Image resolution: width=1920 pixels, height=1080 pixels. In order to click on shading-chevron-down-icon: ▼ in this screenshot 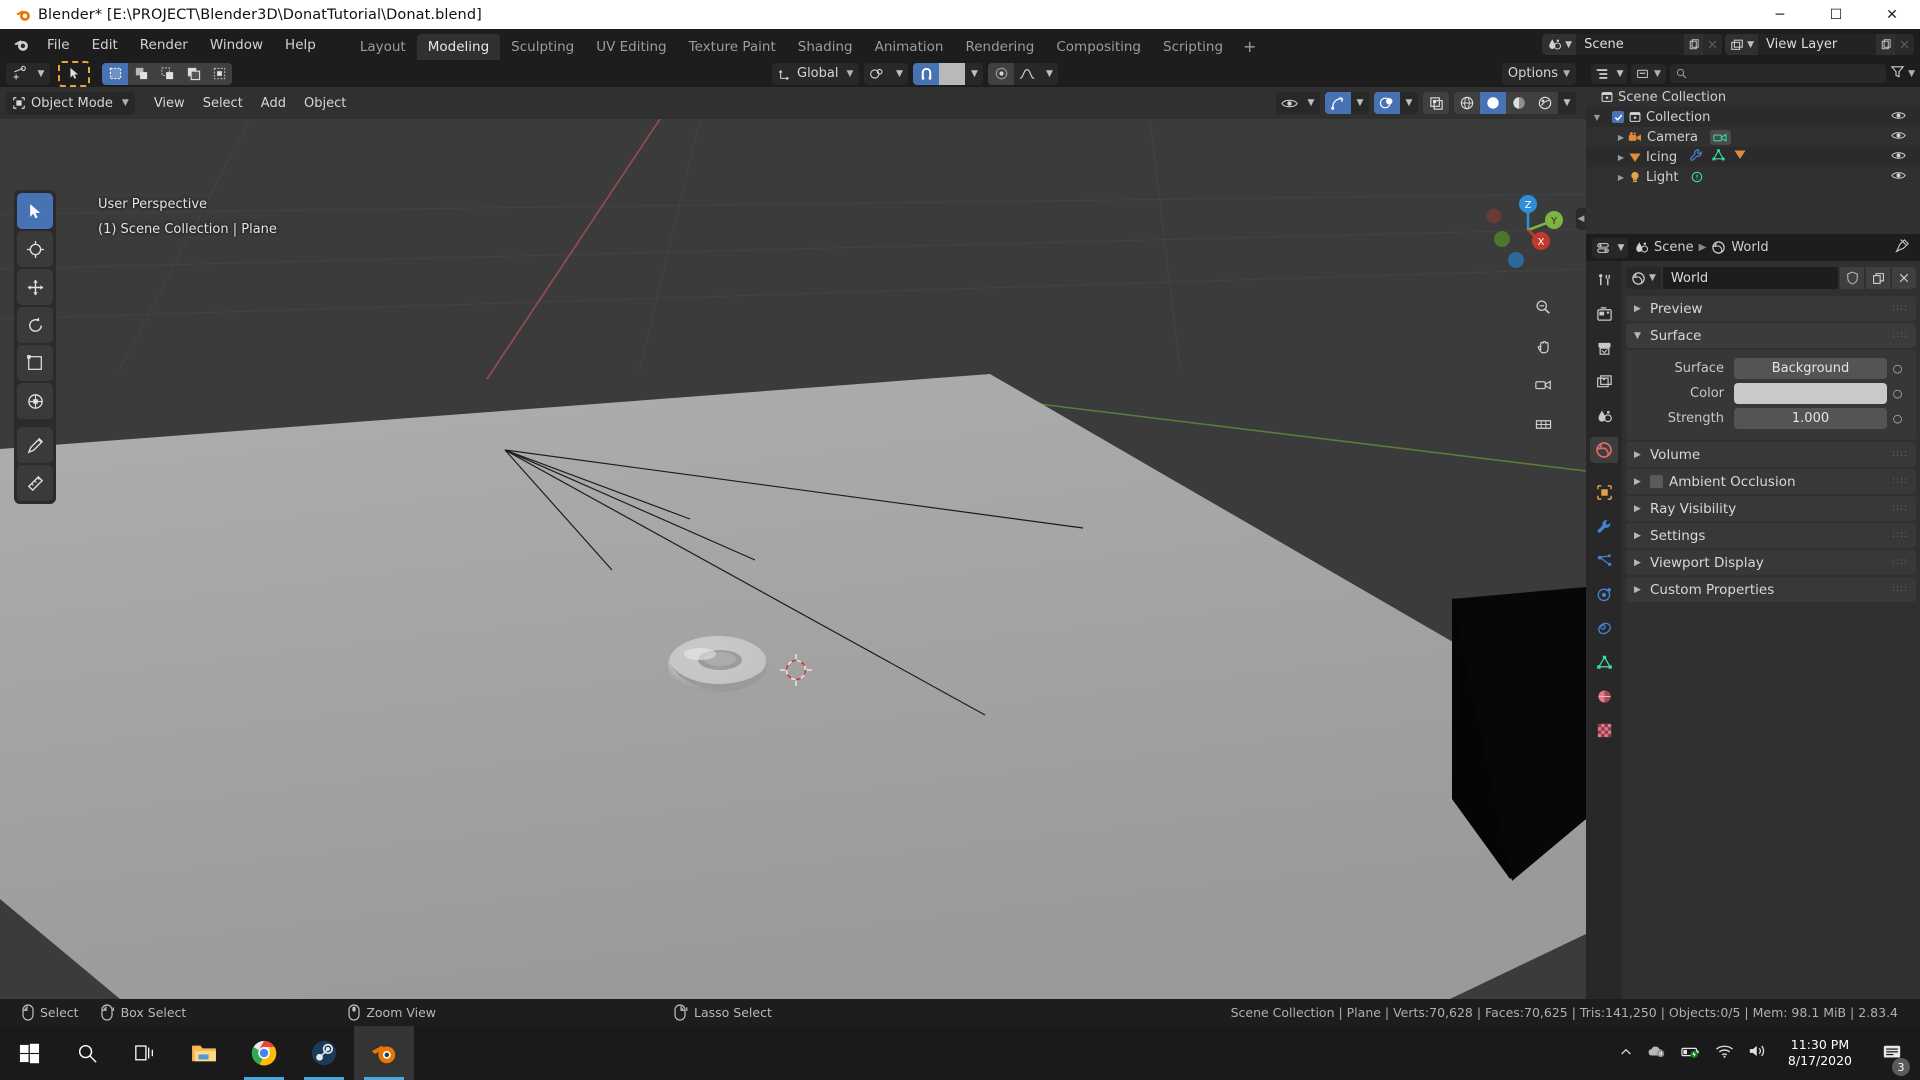, I will do `click(1567, 103)`.